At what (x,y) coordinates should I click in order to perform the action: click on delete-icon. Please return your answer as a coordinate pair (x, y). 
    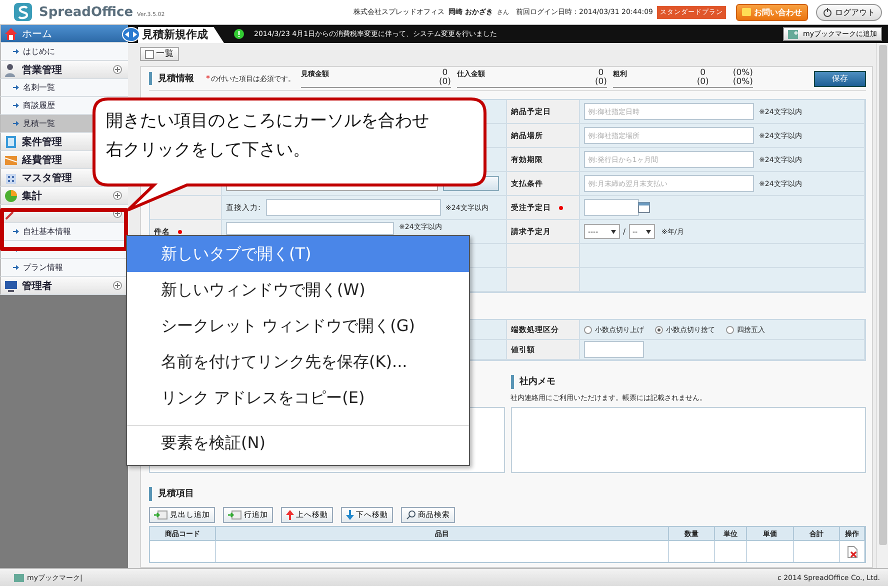
    Looking at the image, I should click on (852, 552).